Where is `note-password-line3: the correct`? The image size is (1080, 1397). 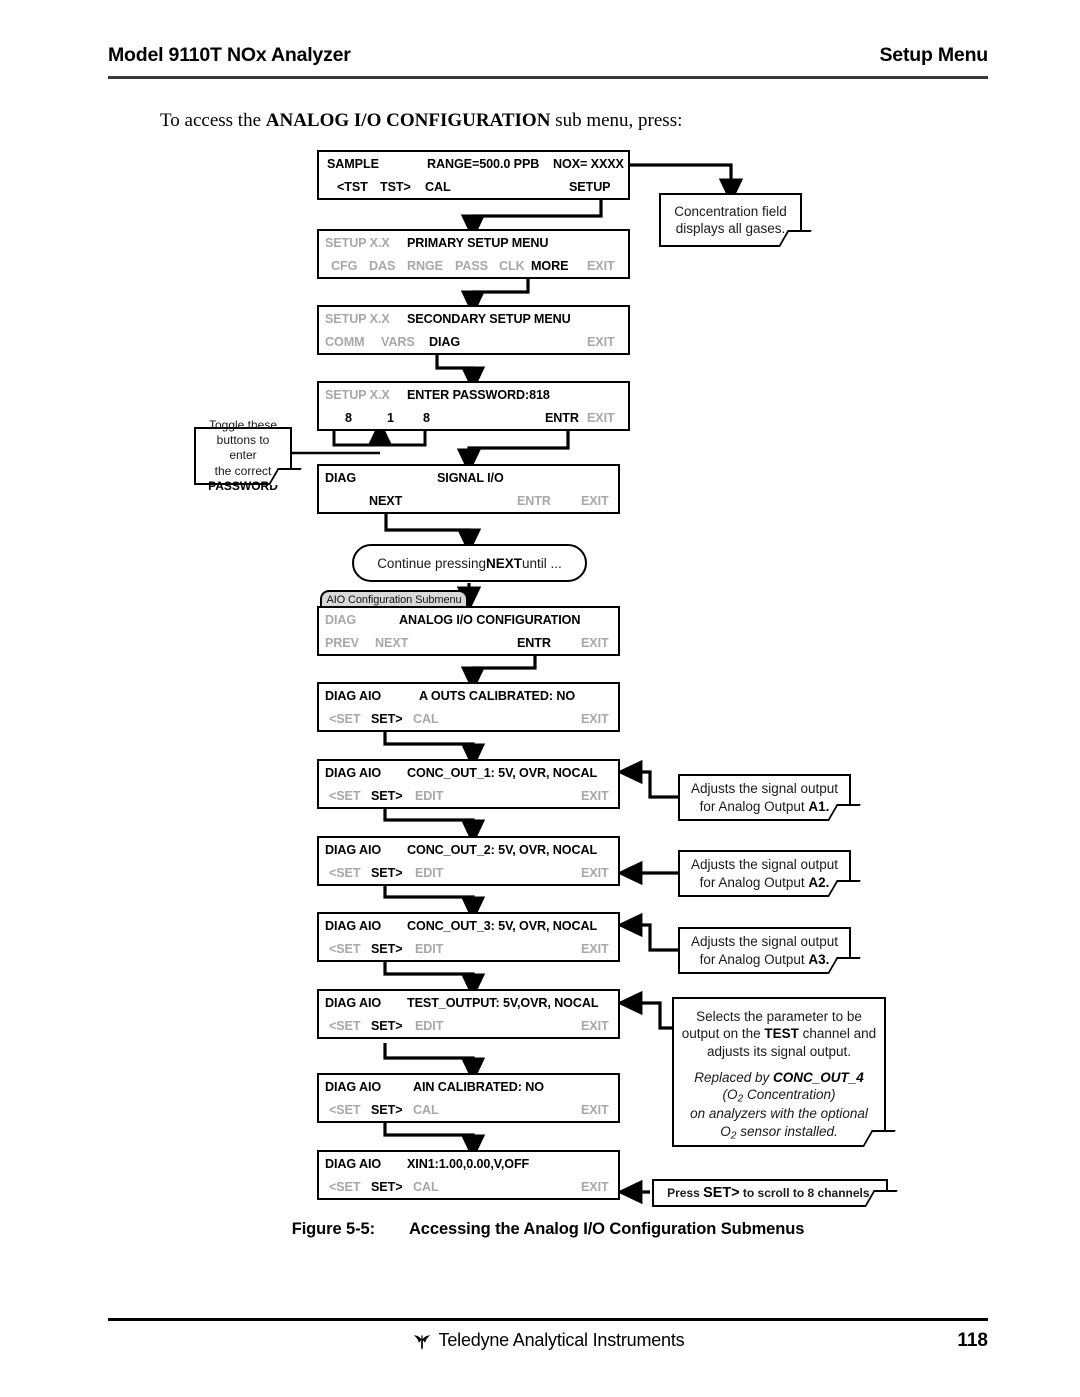 note-password-line3: the correct is located at coordinates (243, 470).